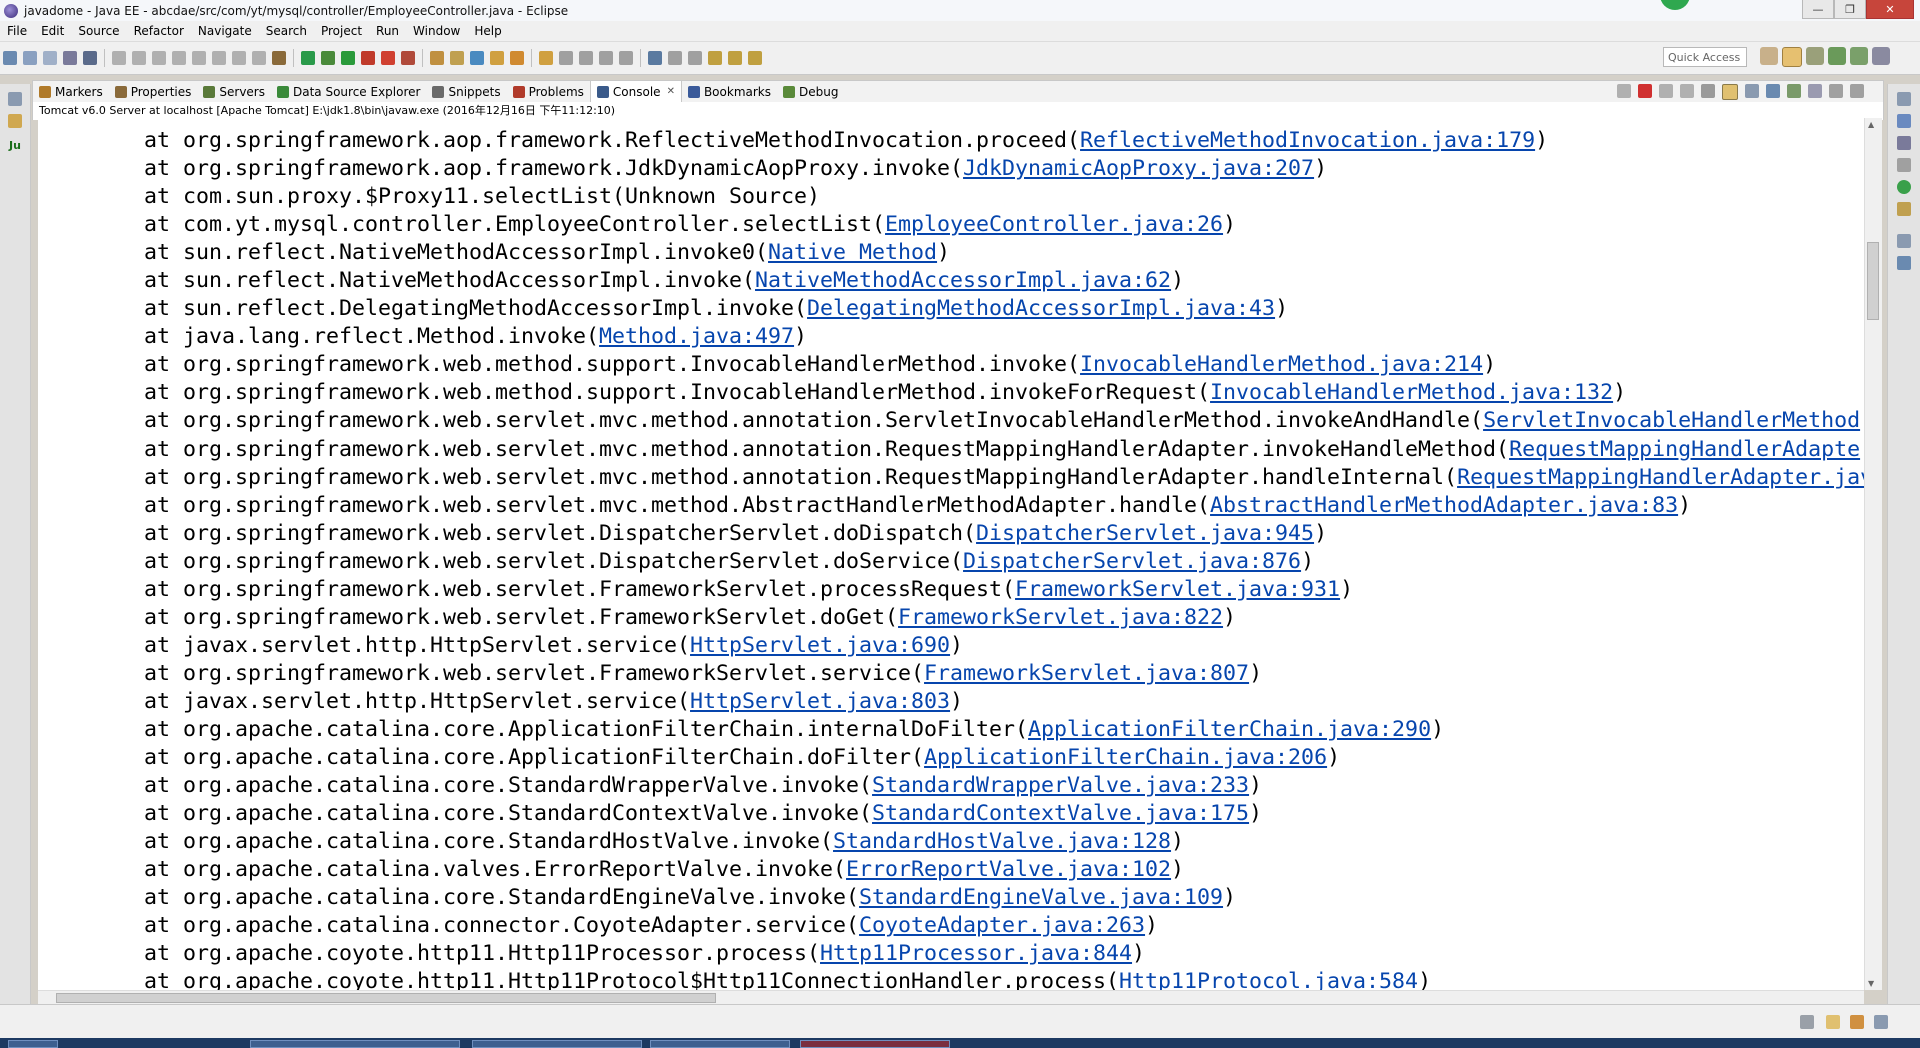 The height and width of the screenshot is (1048, 1920). I want to click on source-link: DispatcherServlet.java:945, so click(1145, 533).